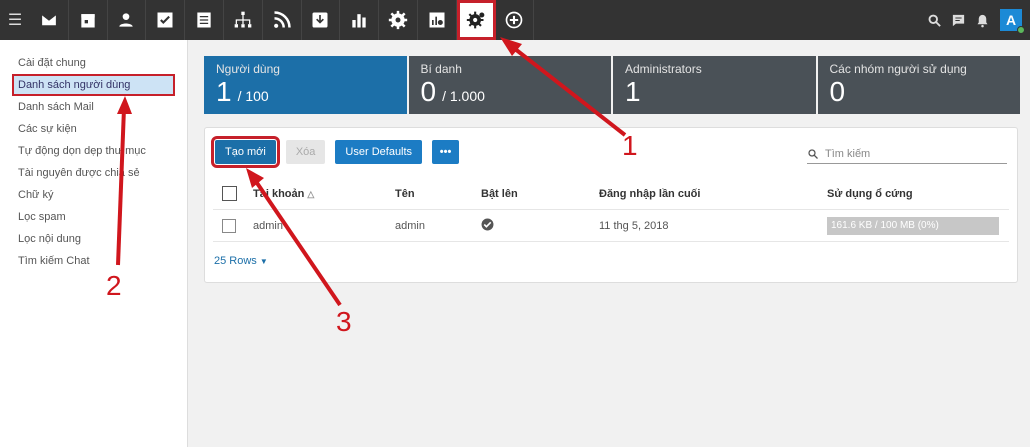  I want to click on stat-label: Người dùng, so click(248, 69).